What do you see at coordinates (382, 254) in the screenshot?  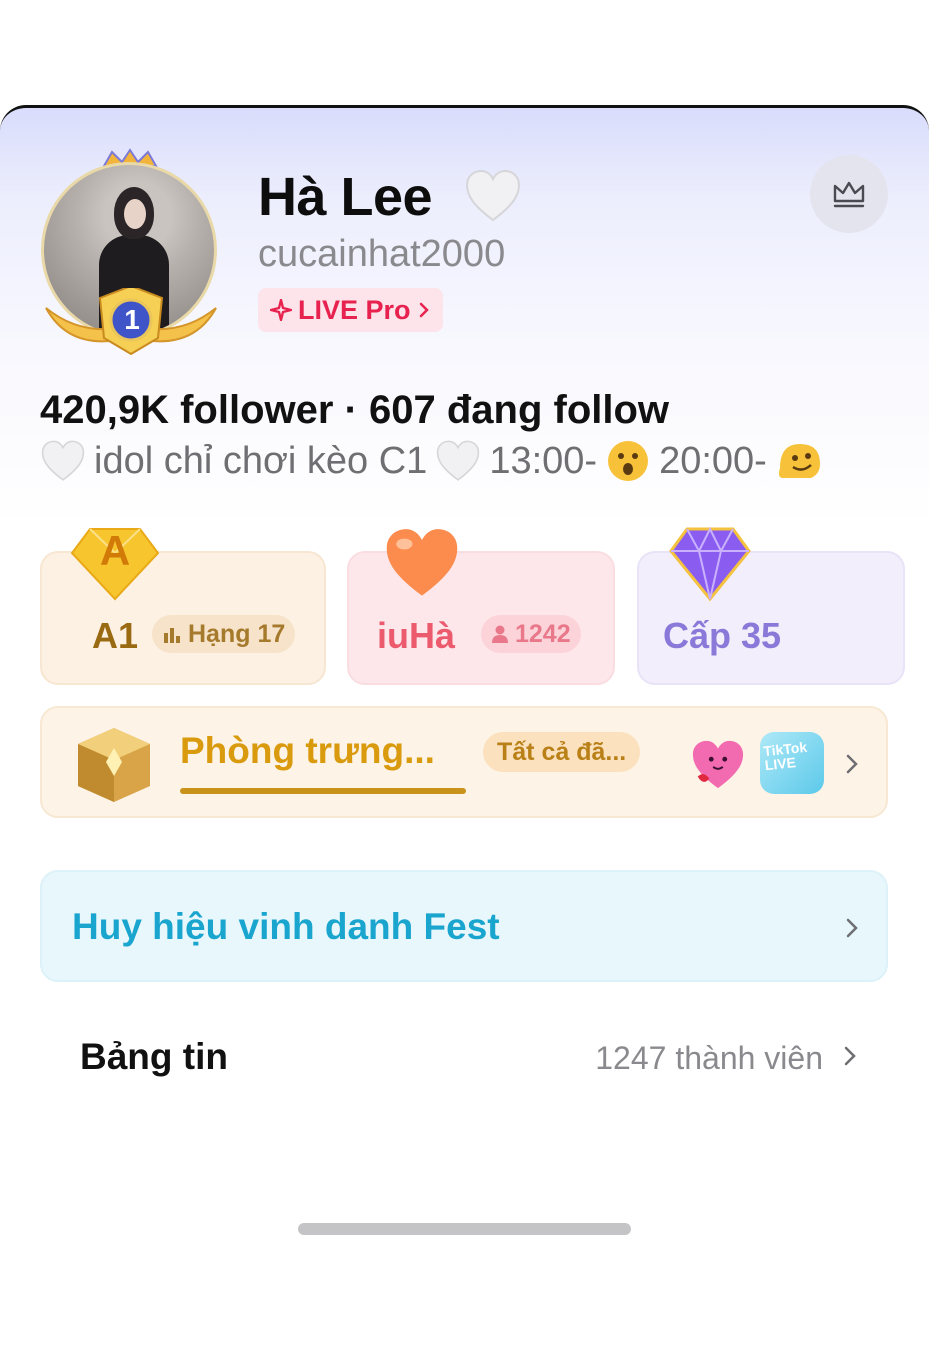 I see `username: cucainhat2000` at bounding box center [382, 254].